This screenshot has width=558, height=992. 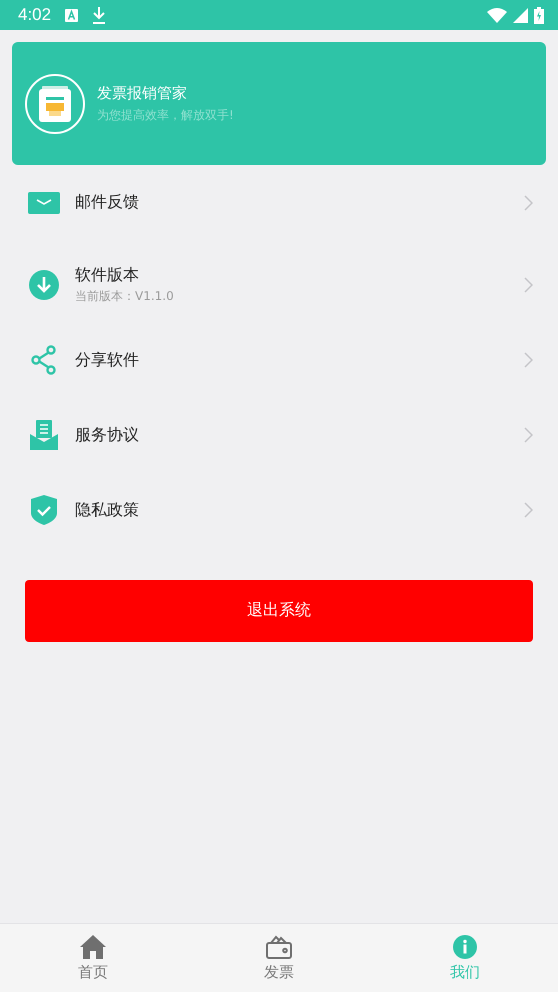 I want to click on nav-tab: 首页, so click(x=93, y=958).